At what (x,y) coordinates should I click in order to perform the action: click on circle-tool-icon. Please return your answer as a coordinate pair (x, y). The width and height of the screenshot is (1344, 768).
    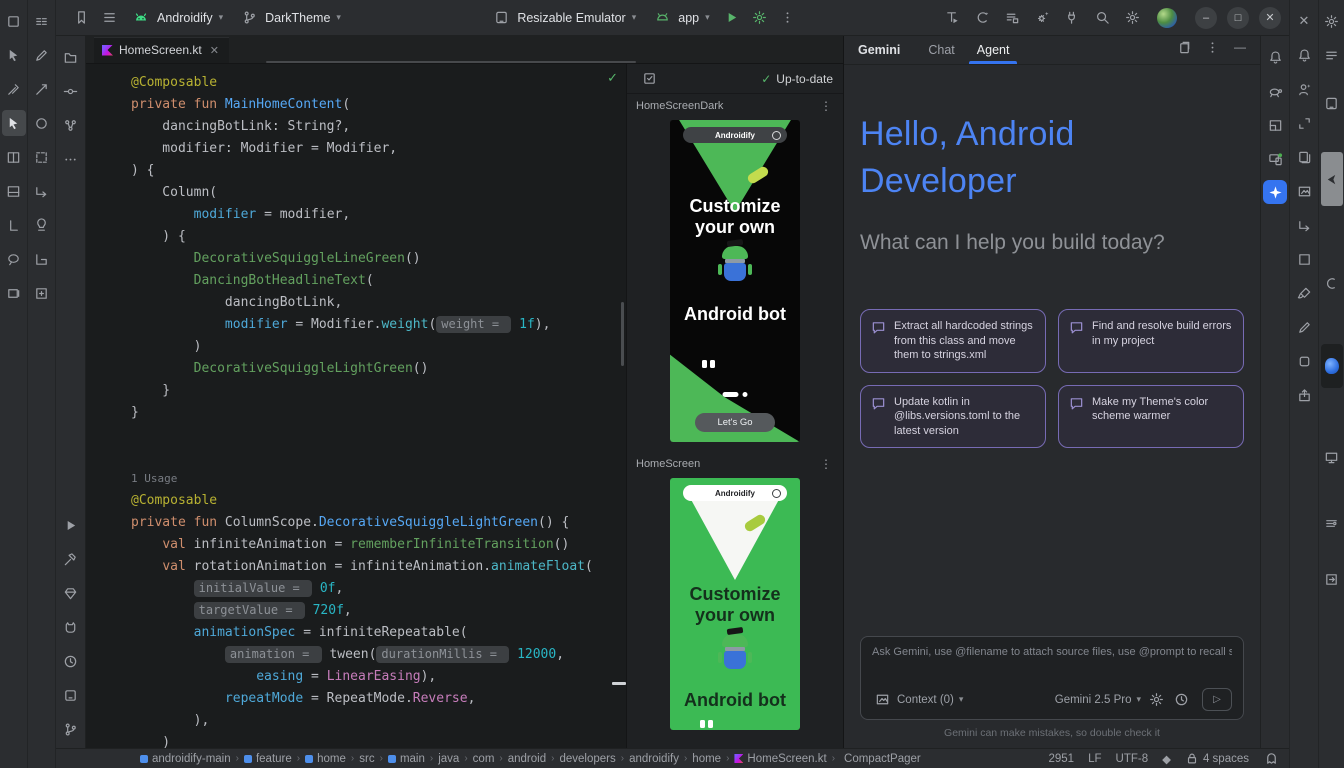
    Looking at the image, I should click on (42, 123).